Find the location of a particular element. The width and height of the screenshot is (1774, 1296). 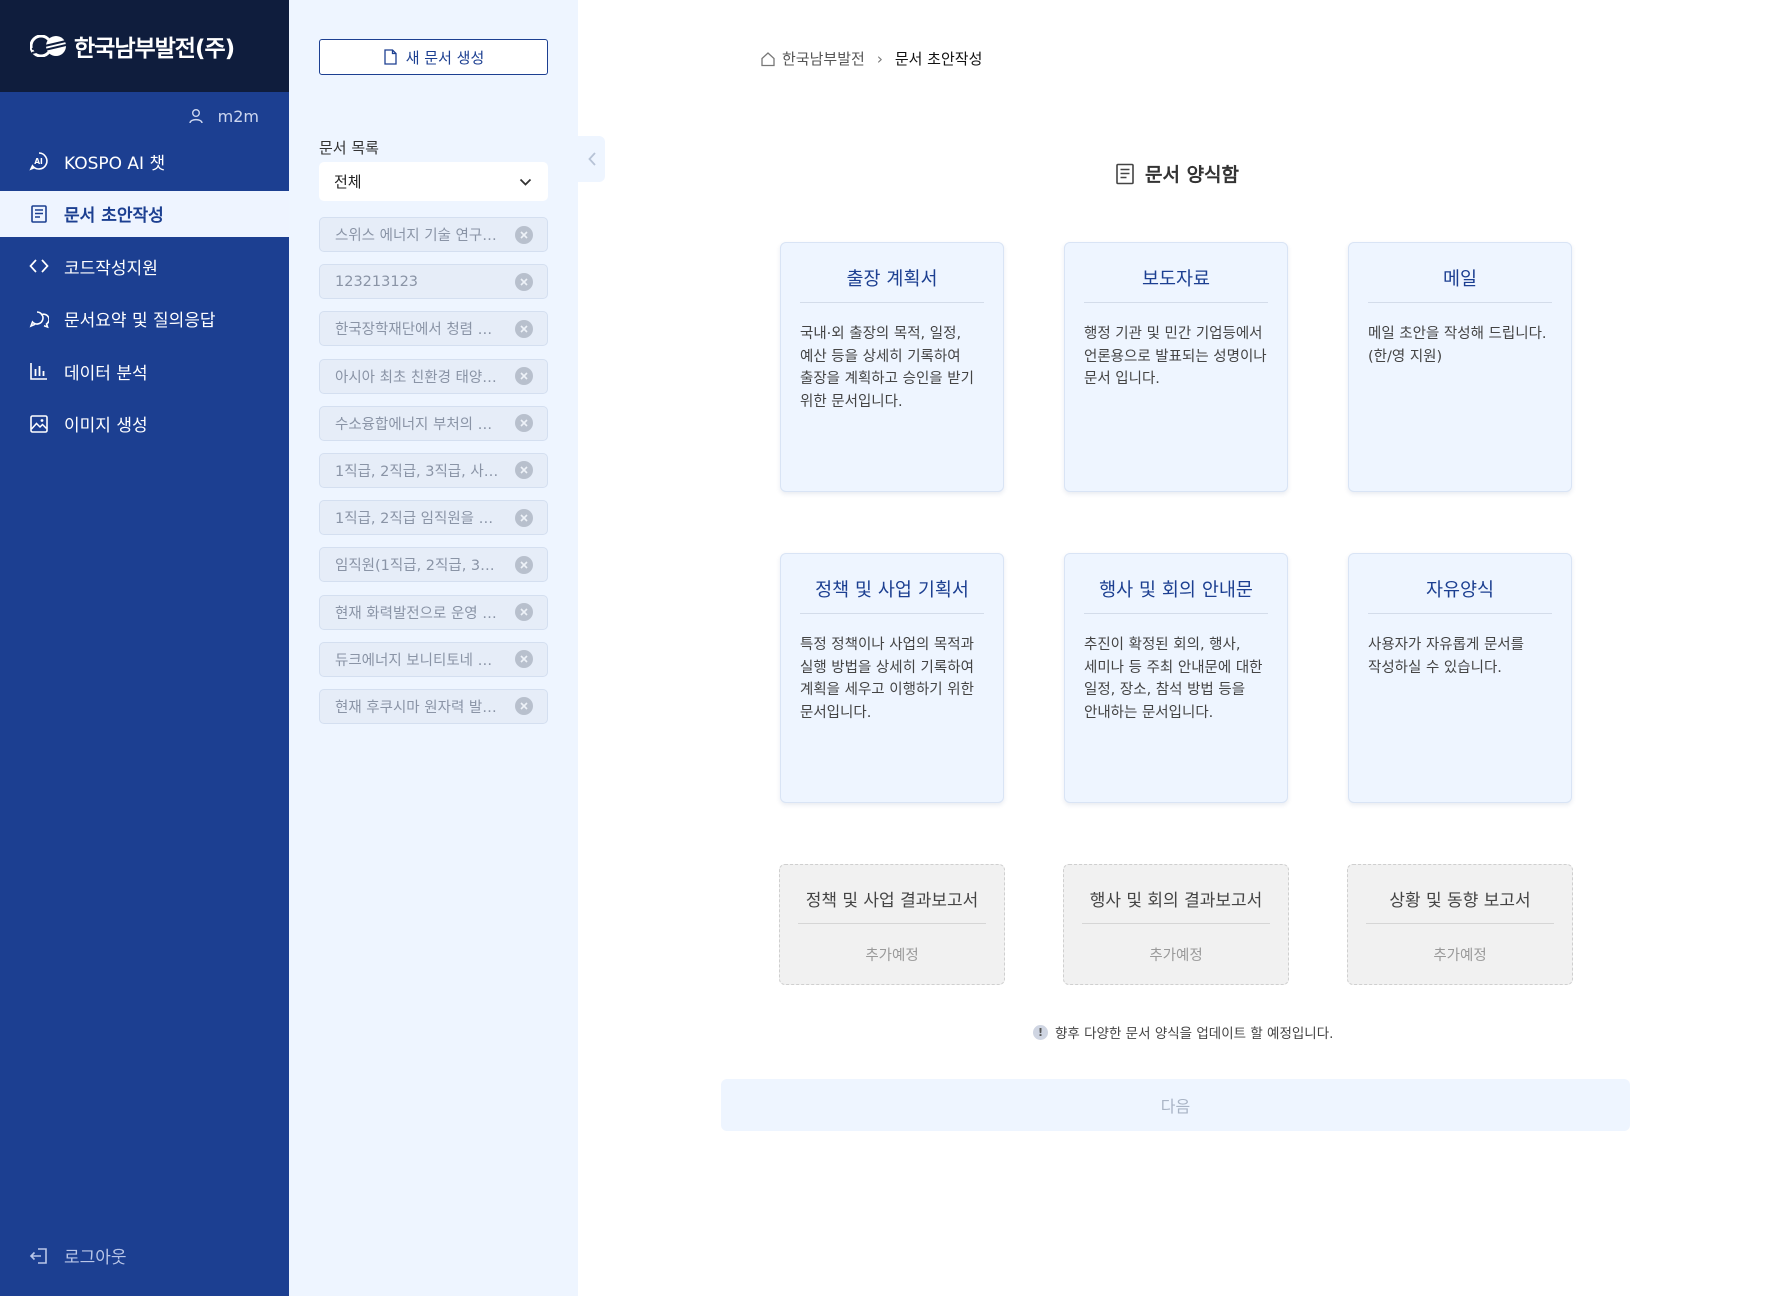

document-title: 123213123 is located at coordinates (377, 281).